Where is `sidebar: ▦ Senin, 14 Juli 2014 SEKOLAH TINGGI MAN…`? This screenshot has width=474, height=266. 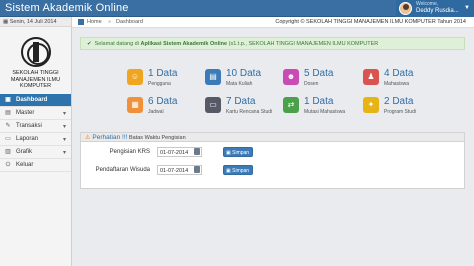 sidebar: ▦ Senin, 14 Juli 2014 SEKOLAH TINGGI MAN… is located at coordinates (36, 141).